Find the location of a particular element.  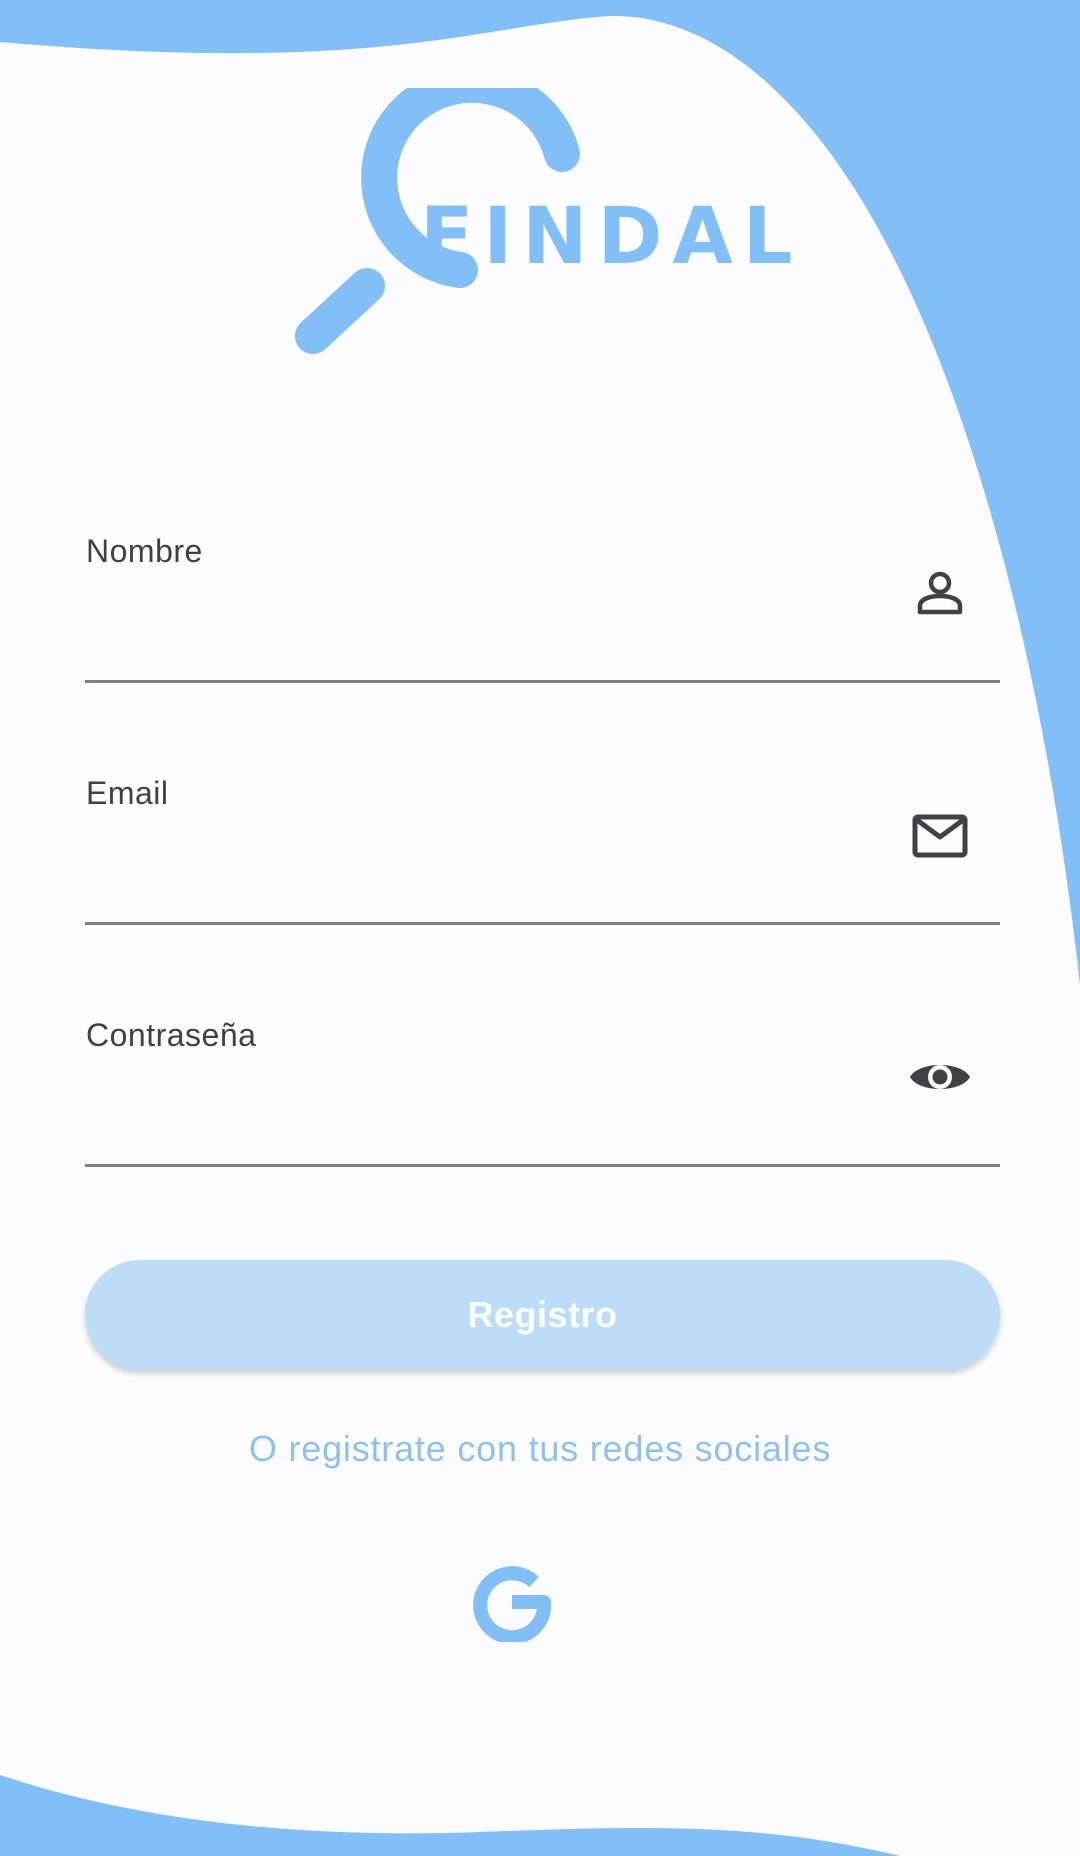

register-button: Registro is located at coordinates (542, 1315).